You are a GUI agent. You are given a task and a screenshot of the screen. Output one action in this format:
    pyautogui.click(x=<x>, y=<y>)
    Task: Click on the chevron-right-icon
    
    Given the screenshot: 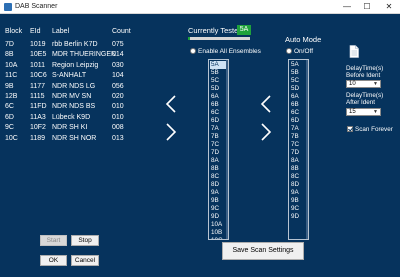 What is the action you would take?
    pyautogui.click(x=171, y=132)
    